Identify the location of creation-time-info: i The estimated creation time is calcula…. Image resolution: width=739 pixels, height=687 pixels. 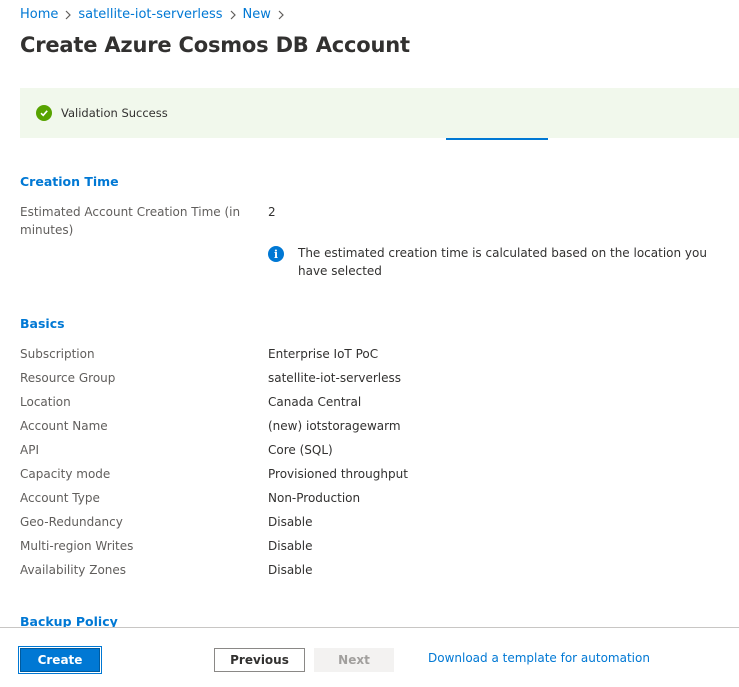
(498, 262).